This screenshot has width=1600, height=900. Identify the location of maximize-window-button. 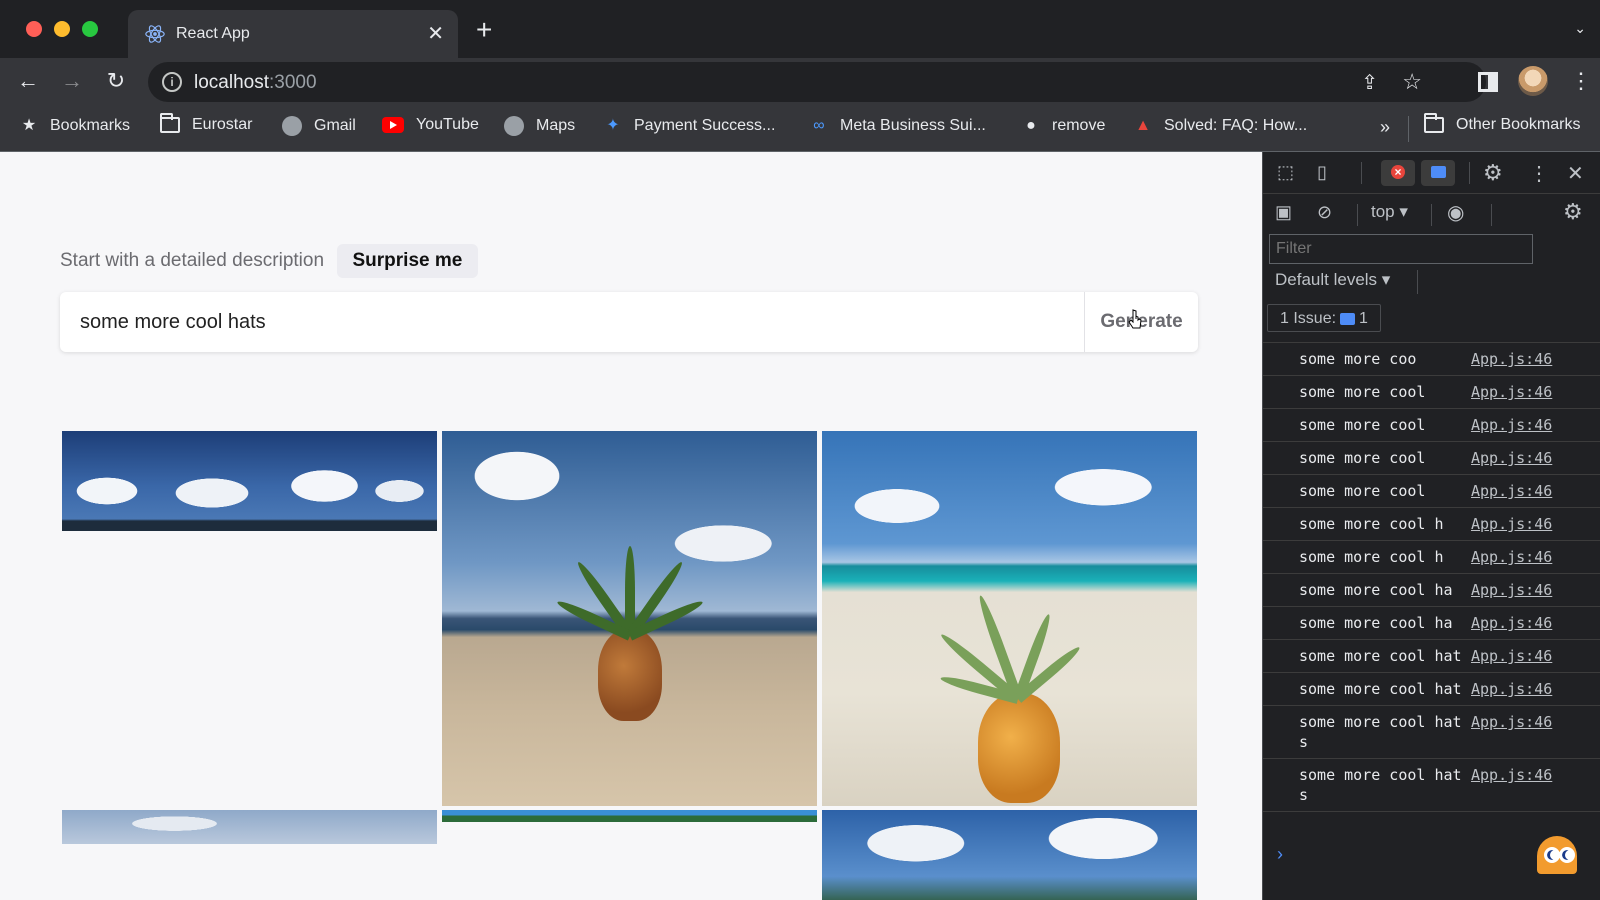
(90, 29).